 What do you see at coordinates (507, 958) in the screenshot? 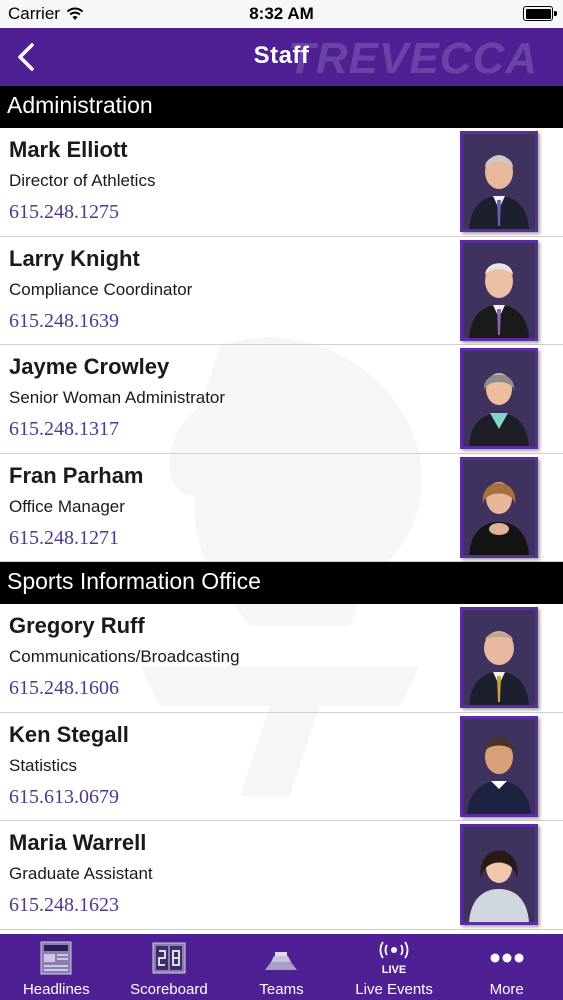
I see `more-dots-icon` at bounding box center [507, 958].